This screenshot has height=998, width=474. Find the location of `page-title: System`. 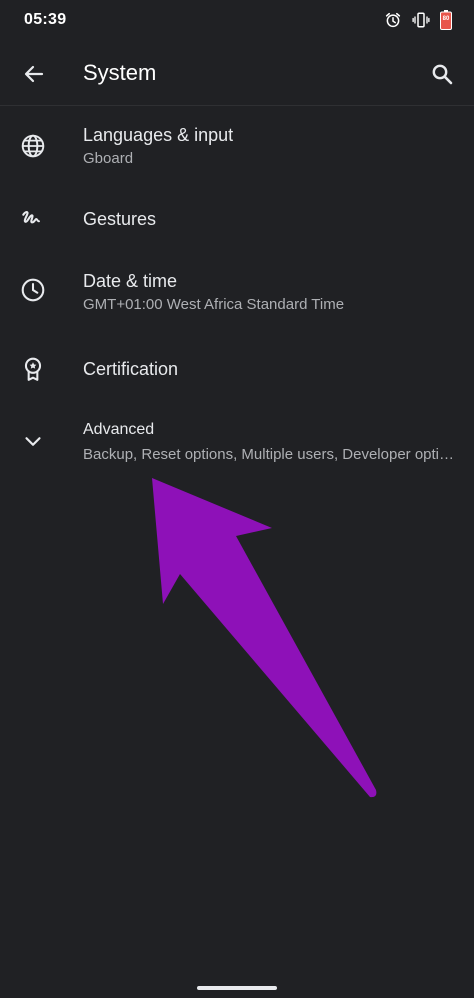

page-title: System is located at coordinates (120, 72).